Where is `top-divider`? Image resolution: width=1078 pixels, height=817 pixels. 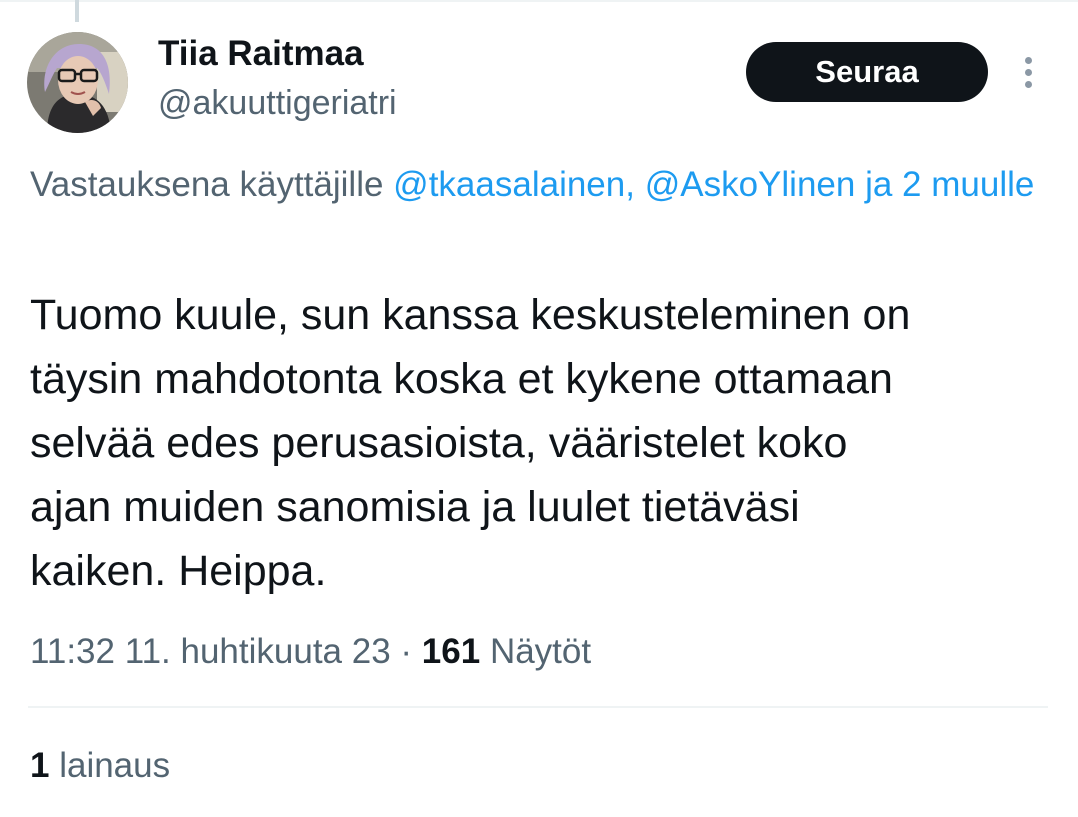
top-divider is located at coordinates (539, 1).